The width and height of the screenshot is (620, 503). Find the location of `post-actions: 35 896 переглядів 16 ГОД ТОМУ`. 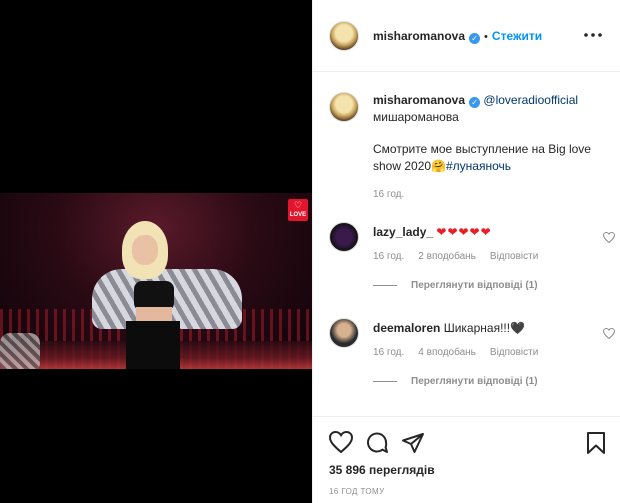

post-actions: 35 896 переглядів 16 ГОД ТОМУ is located at coordinates (466, 459).